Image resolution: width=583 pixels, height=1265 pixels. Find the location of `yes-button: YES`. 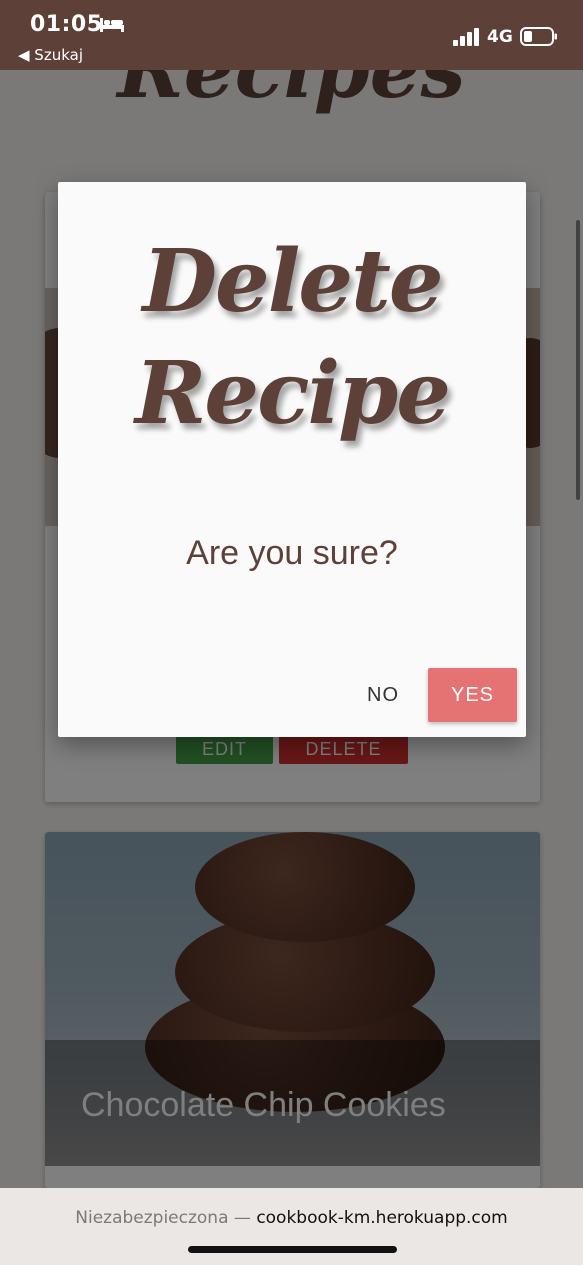

yes-button: YES is located at coordinates (472, 695).